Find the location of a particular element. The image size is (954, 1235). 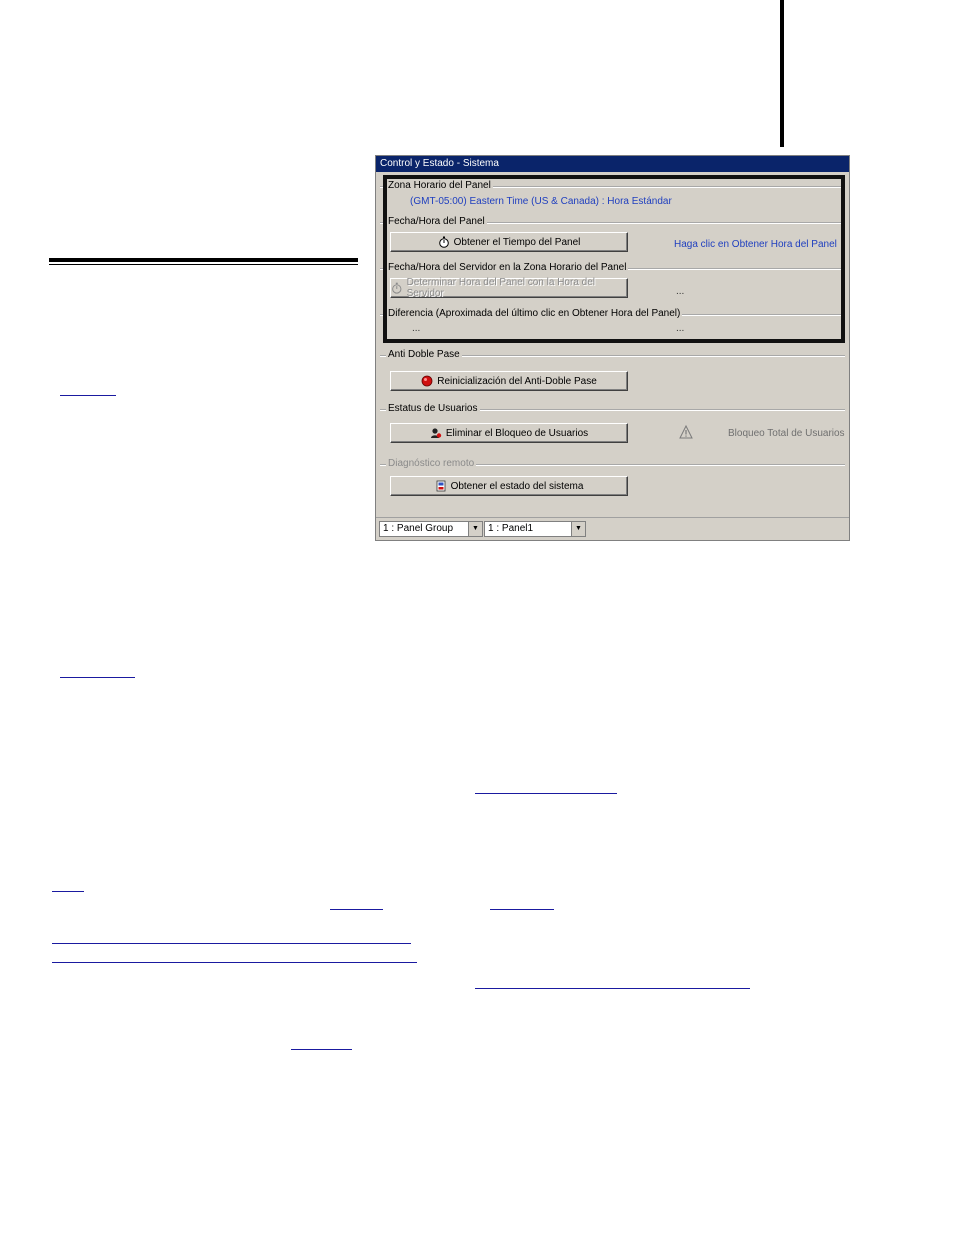

diagnostic-icon is located at coordinates (440, 486).